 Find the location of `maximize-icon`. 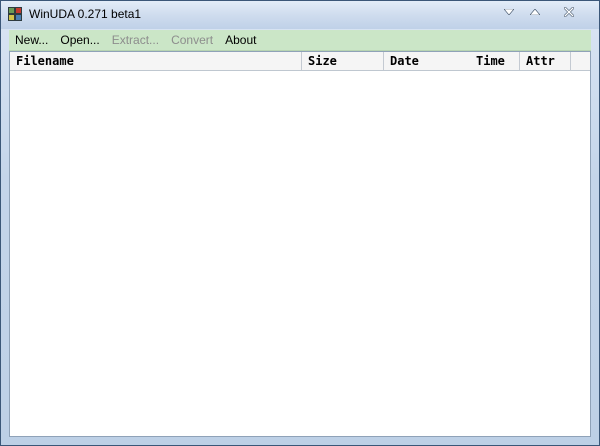

maximize-icon is located at coordinates (535, 12).